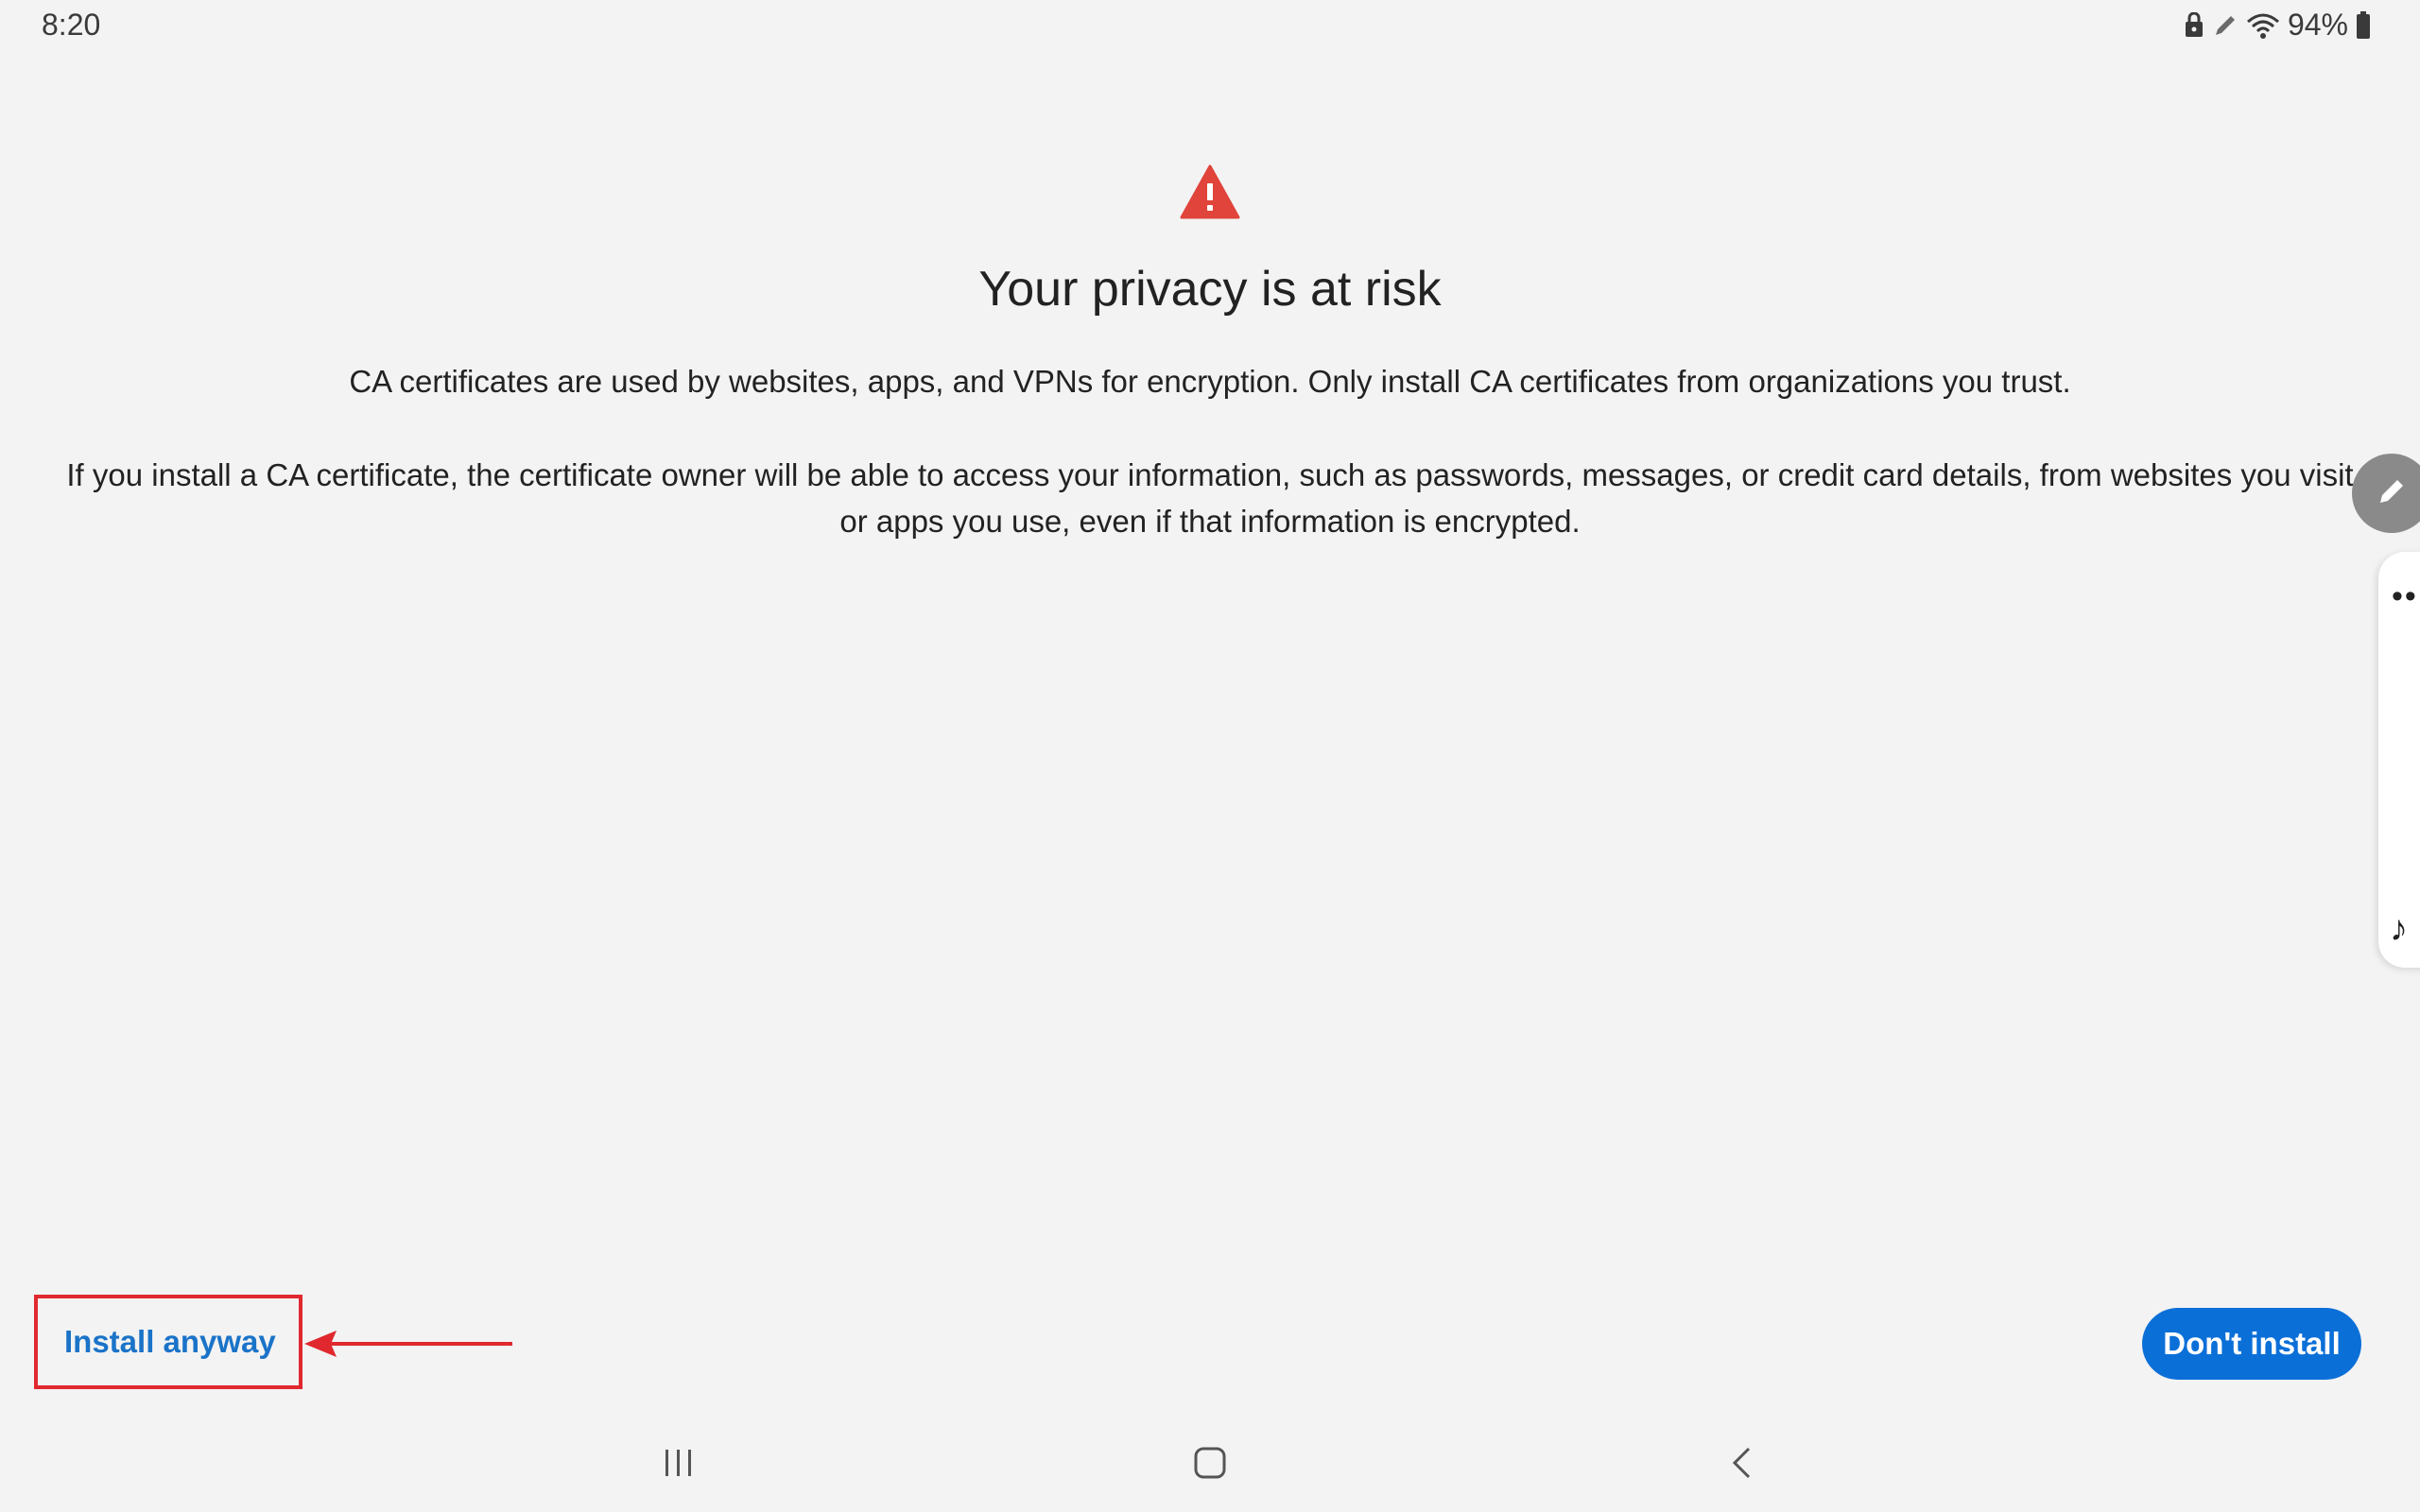 Image resolution: width=2420 pixels, height=1512 pixels. I want to click on wifi-icon, so click(2263, 25).